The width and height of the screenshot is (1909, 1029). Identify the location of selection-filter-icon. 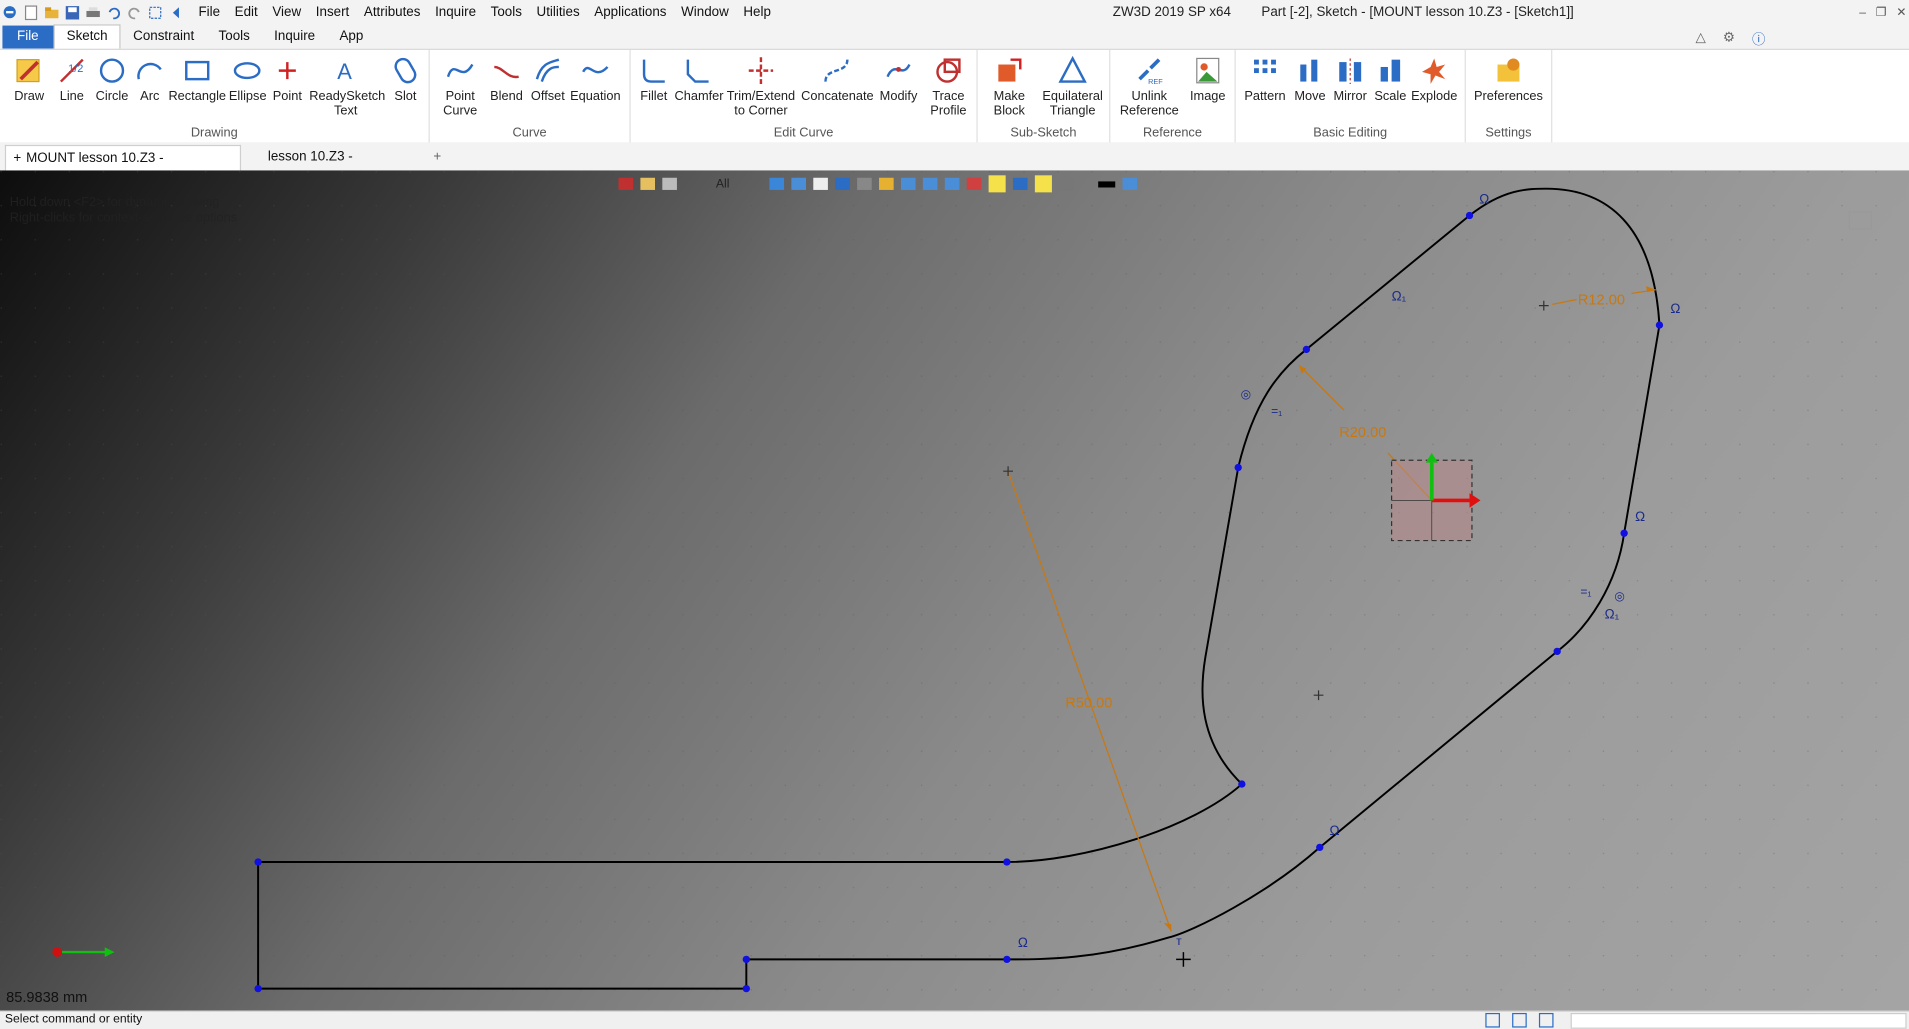
(155, 13).